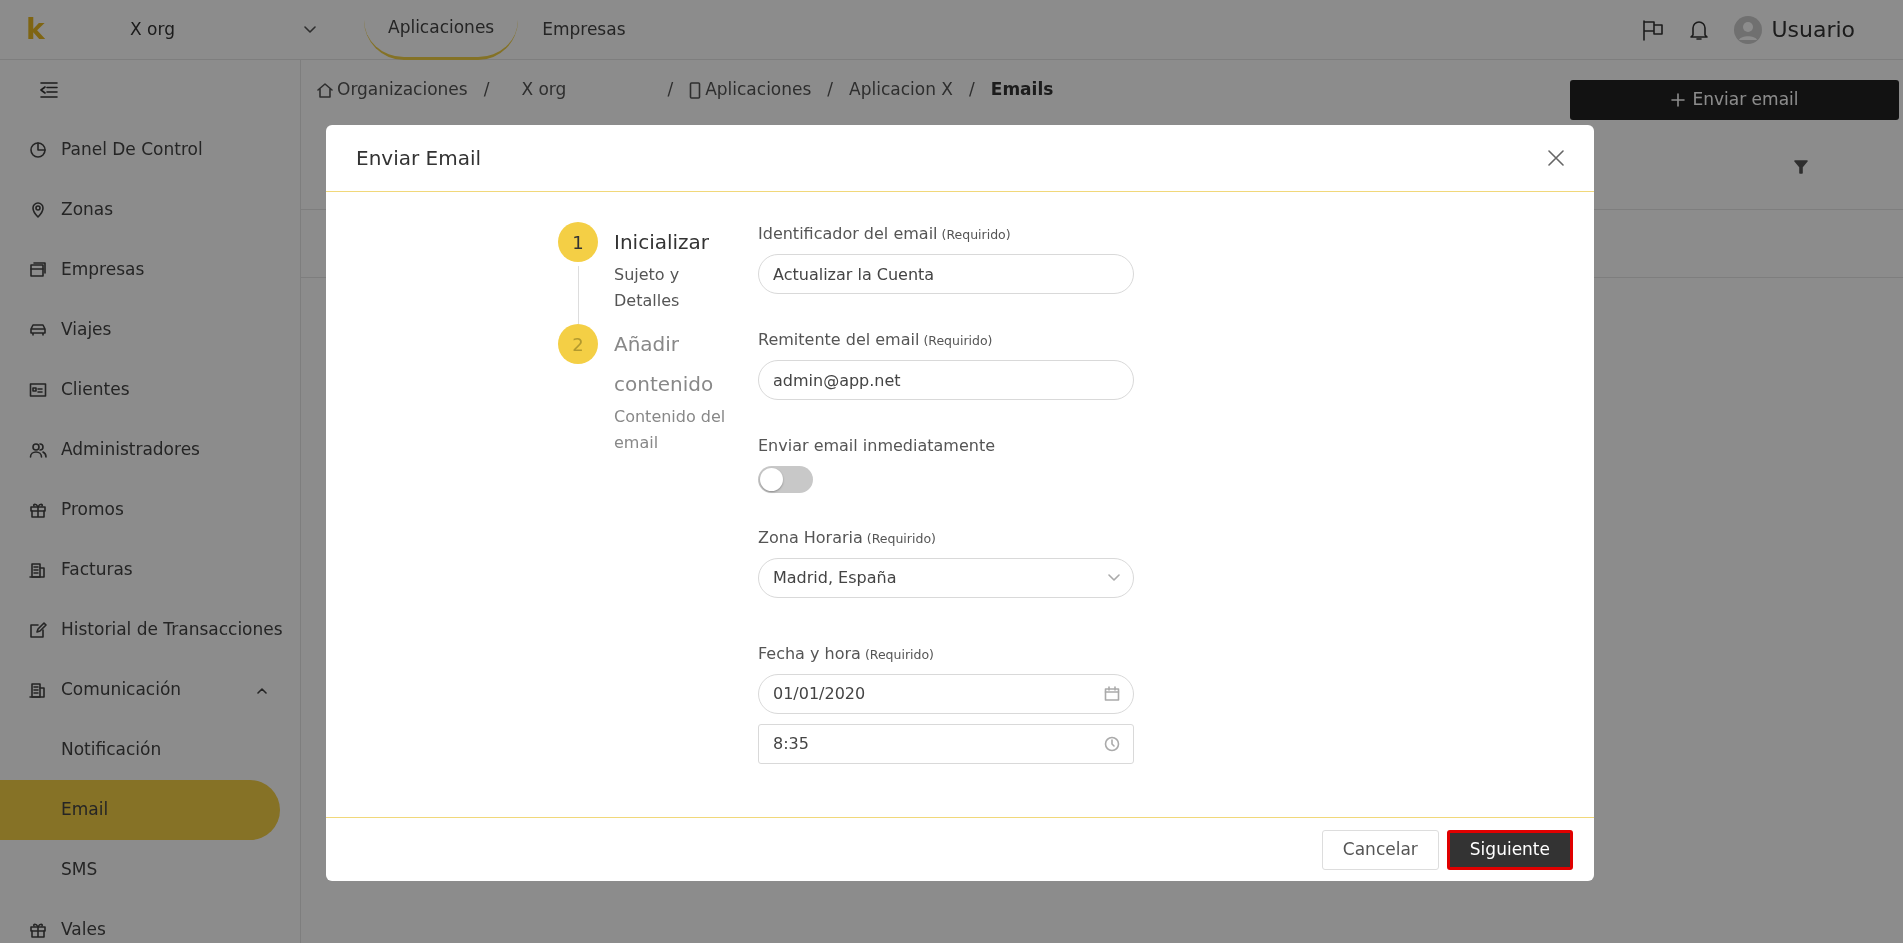 The width and height of the screenshot is (1903, 943). I want to click on nav-tab: Aplicaciones, so click(441, 30).